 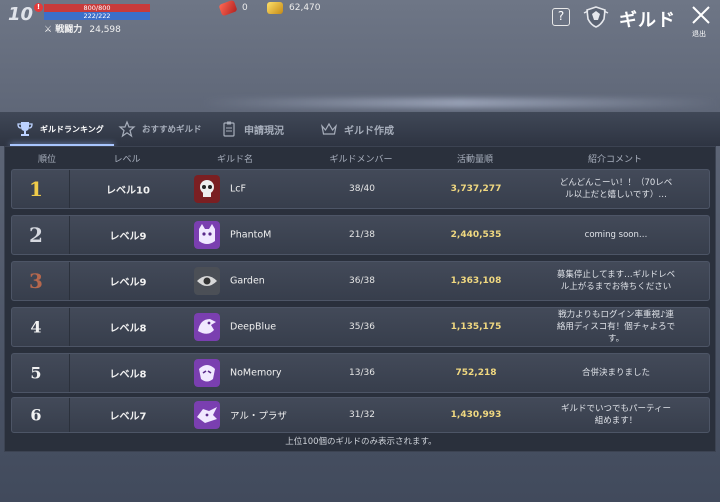 What do you see at coordinates (172, 130) in the screenshot?
I see `tab-label: おすすめギルド` at bounding box center [172, 130].